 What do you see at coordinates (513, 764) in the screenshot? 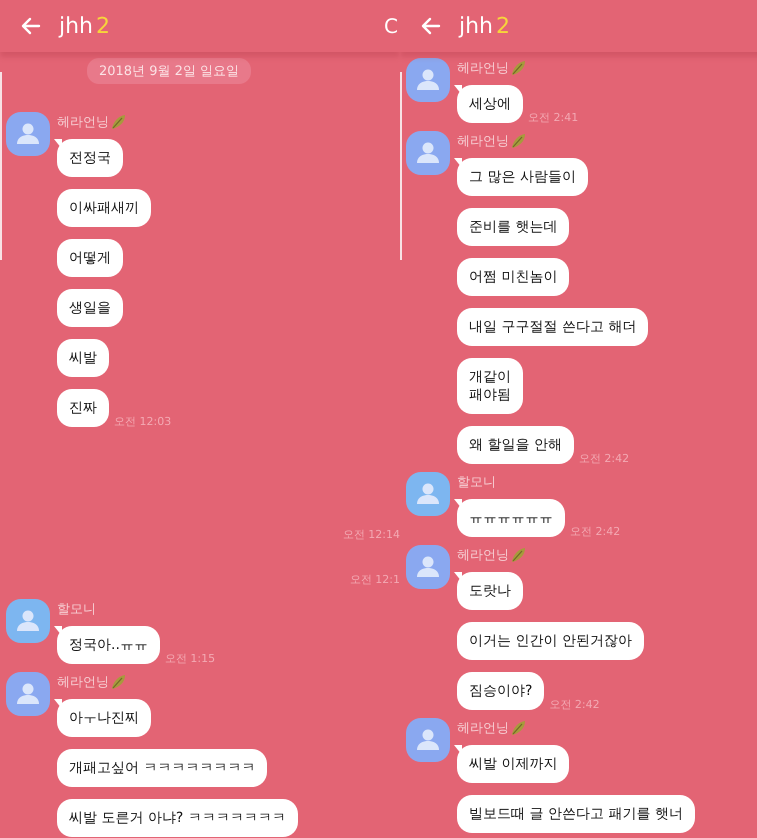
I see `message-bubble: 씨발 이제까지` at bounding box center [513, 764].